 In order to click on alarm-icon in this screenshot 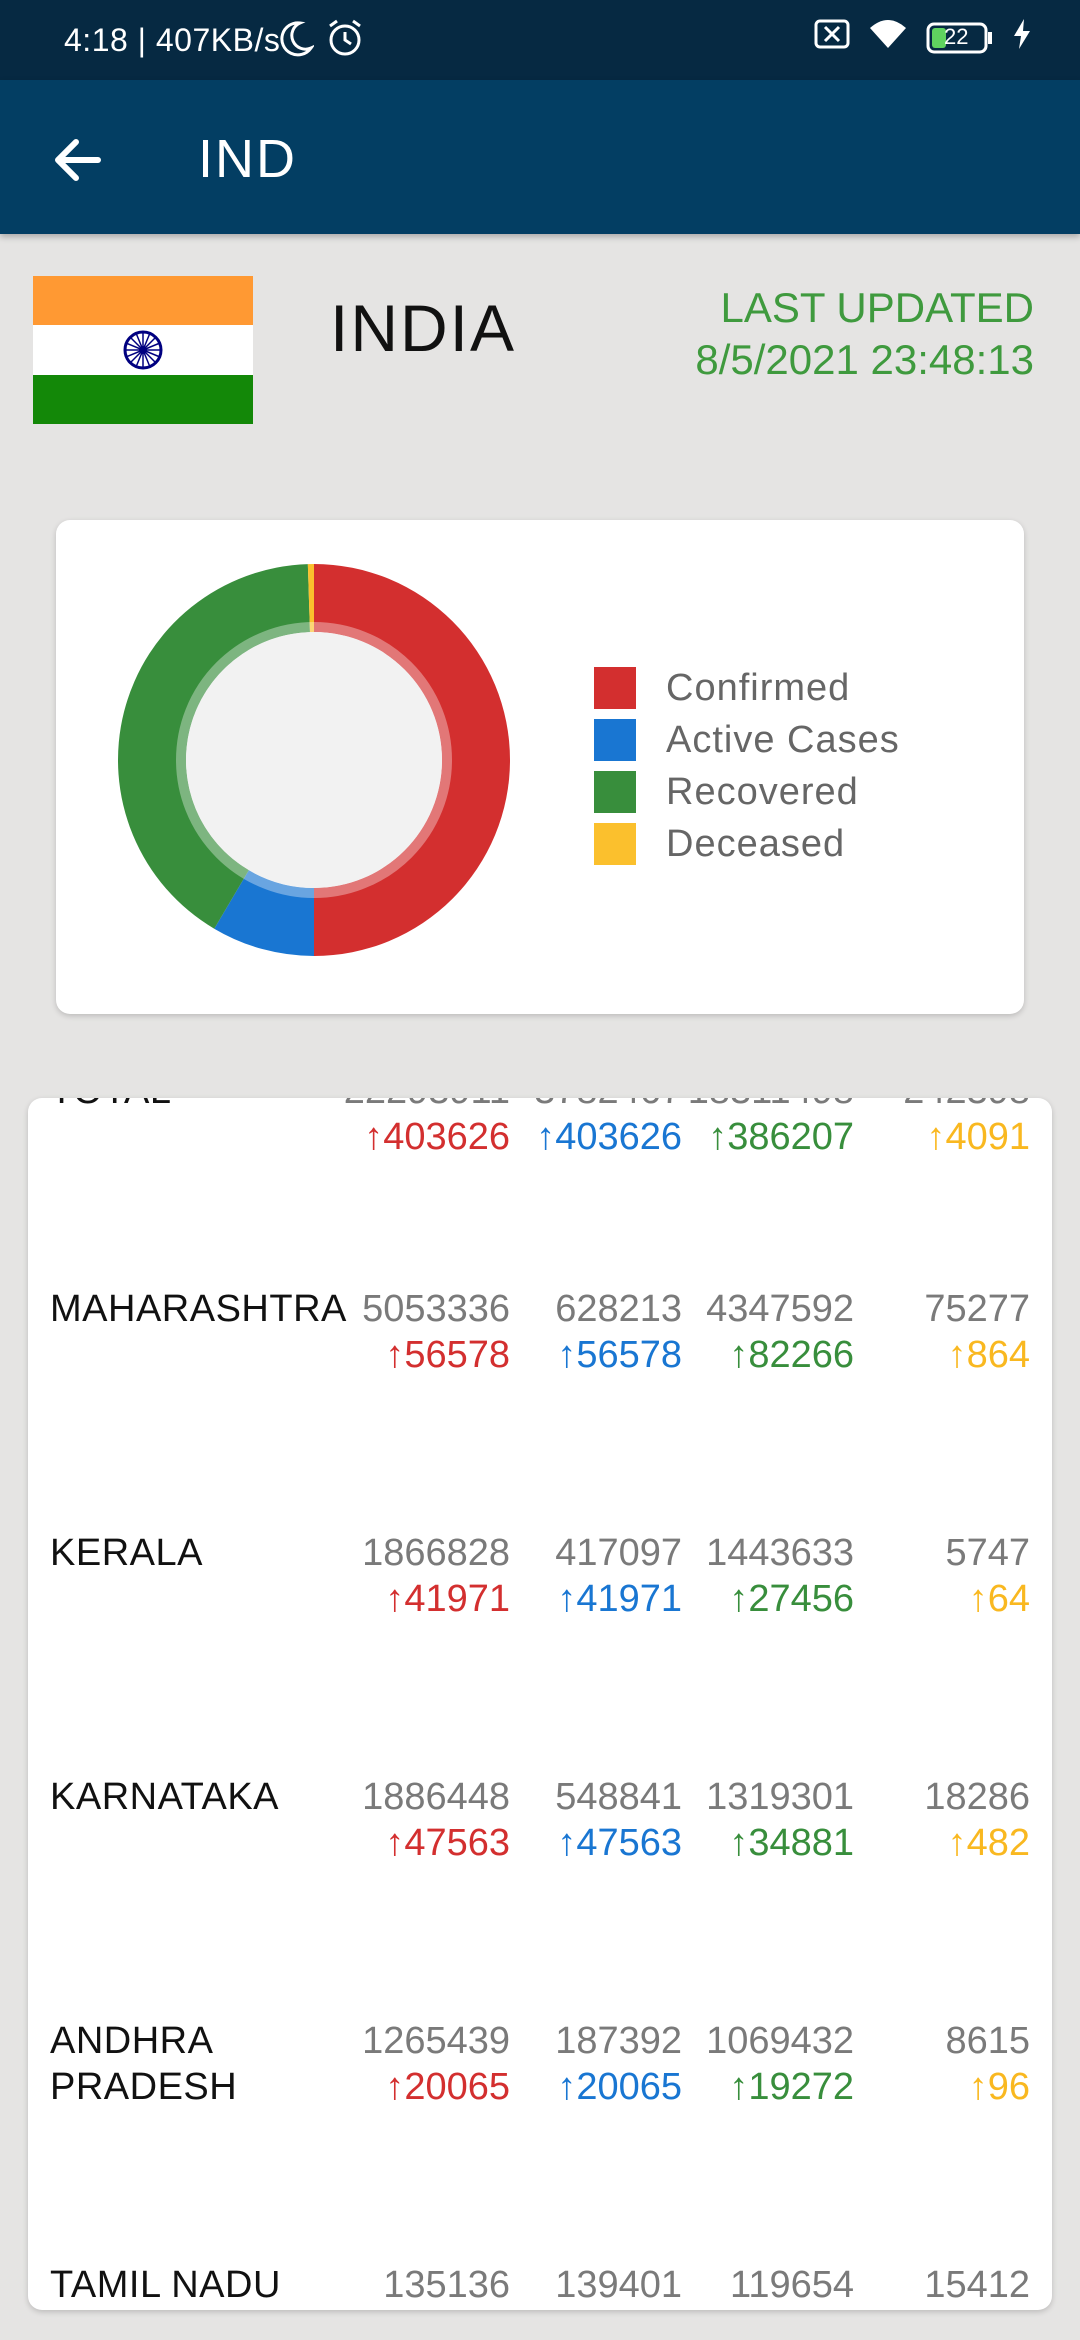, I will do `click(345, 42)`.